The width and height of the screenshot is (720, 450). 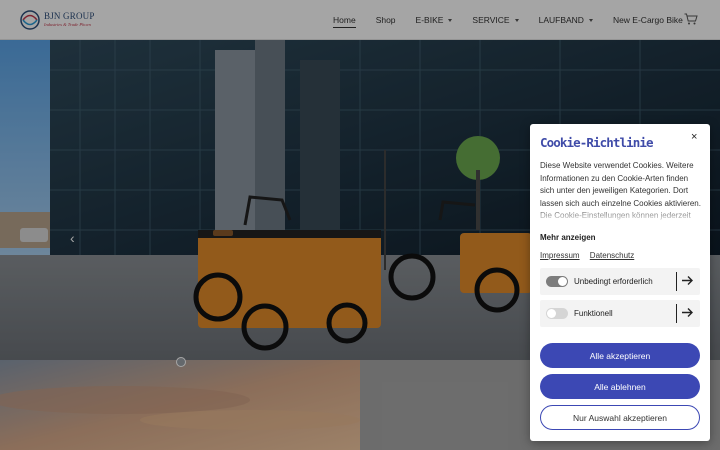 I want to click on impressum-link: Impressum, so click(x=560, y=255).